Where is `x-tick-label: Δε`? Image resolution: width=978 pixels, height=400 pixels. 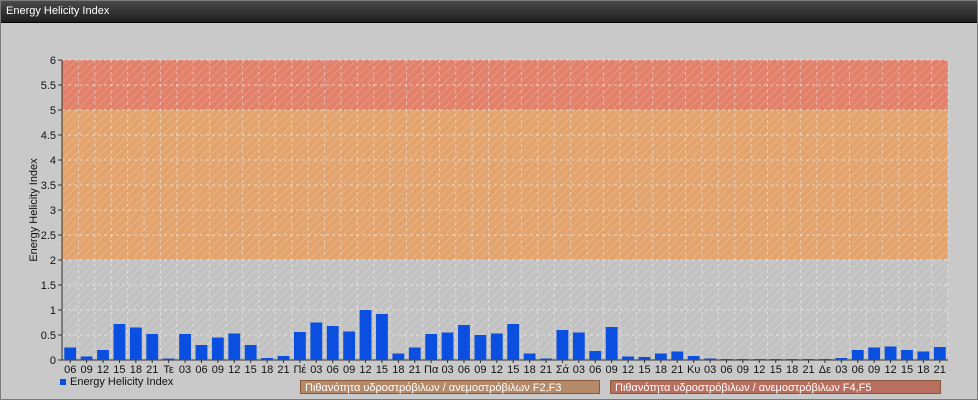
x-tick-label: Δε is located at coordinates (825, 370).